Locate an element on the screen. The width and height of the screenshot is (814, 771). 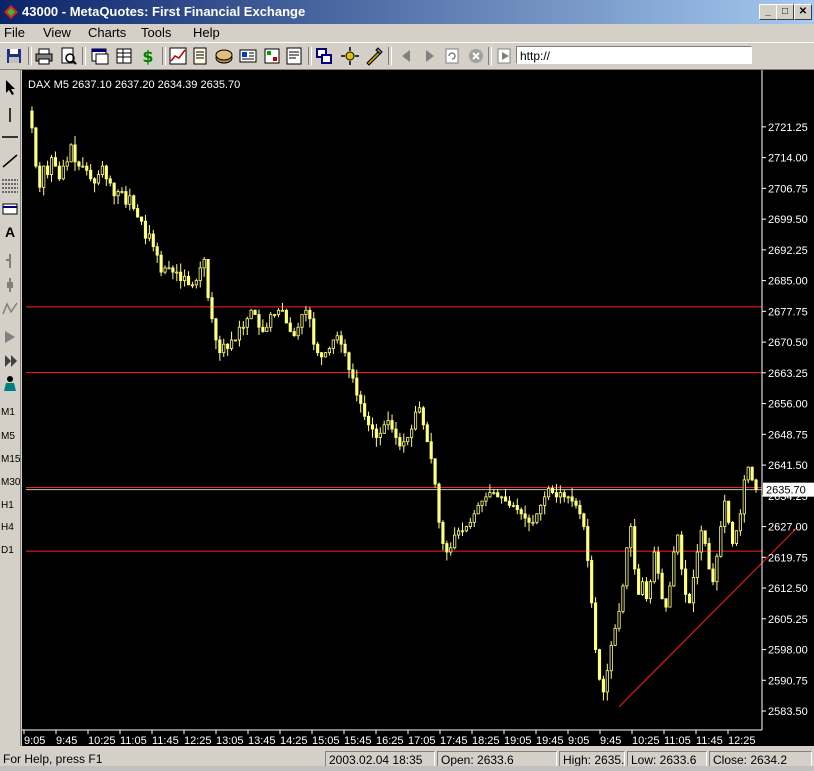
minimize-button: _ is located at coordinates (768, 12).